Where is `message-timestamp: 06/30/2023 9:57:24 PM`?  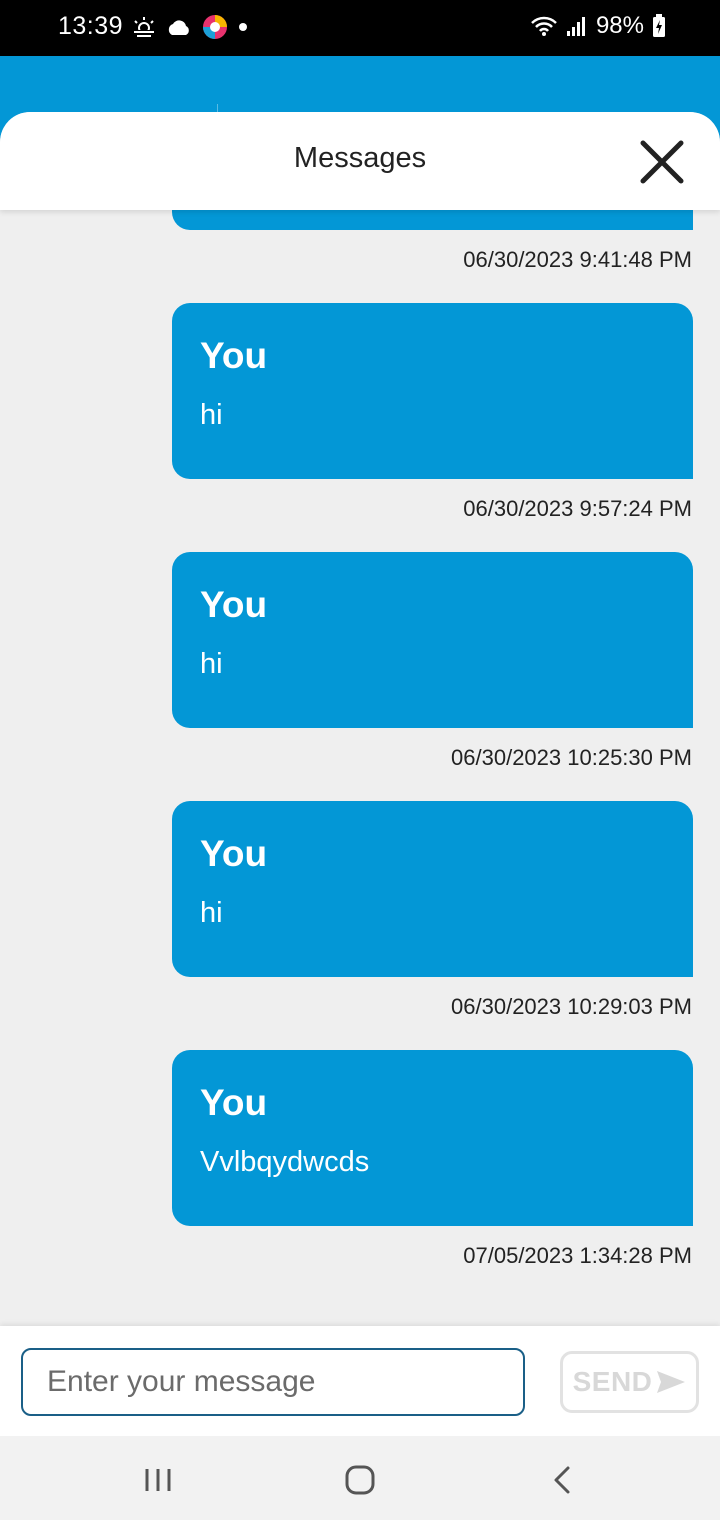
message-timestamp: 06/30/2023 9:57:24 PM is located at coordinates (577, 508).